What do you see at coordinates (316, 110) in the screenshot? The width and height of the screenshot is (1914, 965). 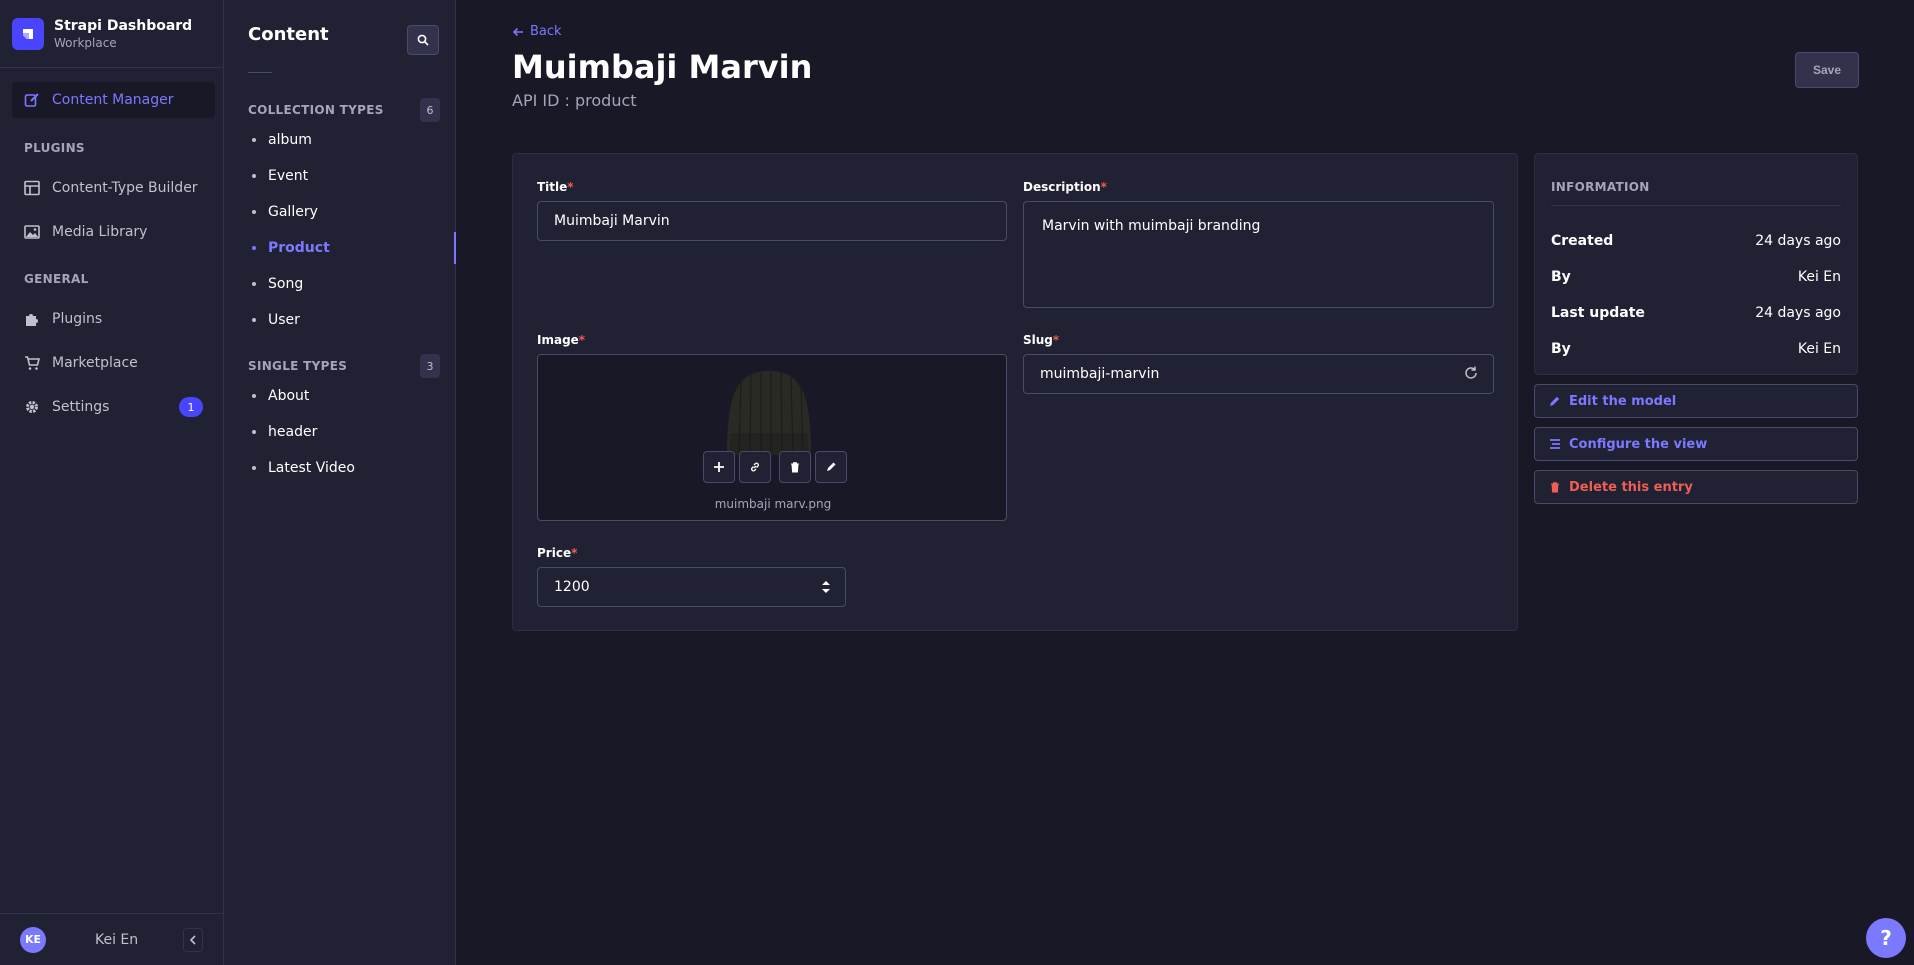 I see `collection-types-label: COLLECTION TYPES` at bounding box center [316, 110].